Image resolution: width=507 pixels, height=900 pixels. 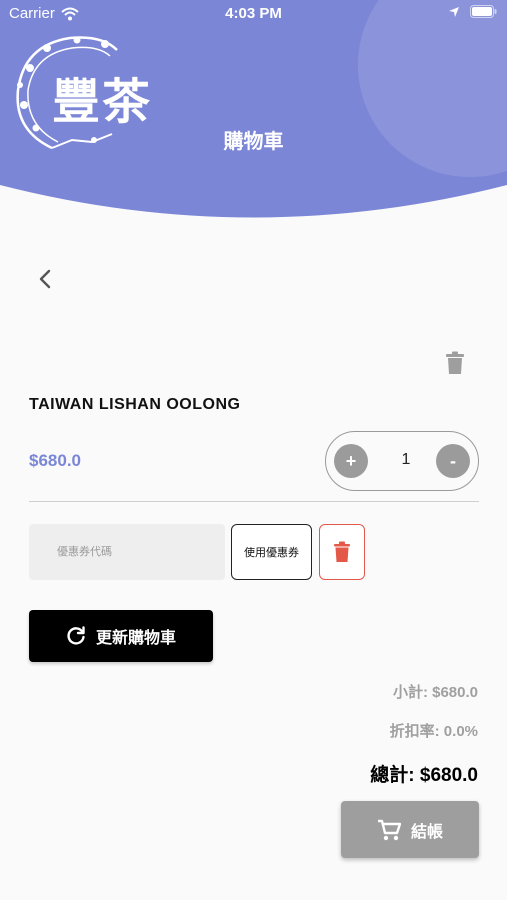 I want to click on apply-coupon-button: 使用優惠券, so click(x=271, y=552).